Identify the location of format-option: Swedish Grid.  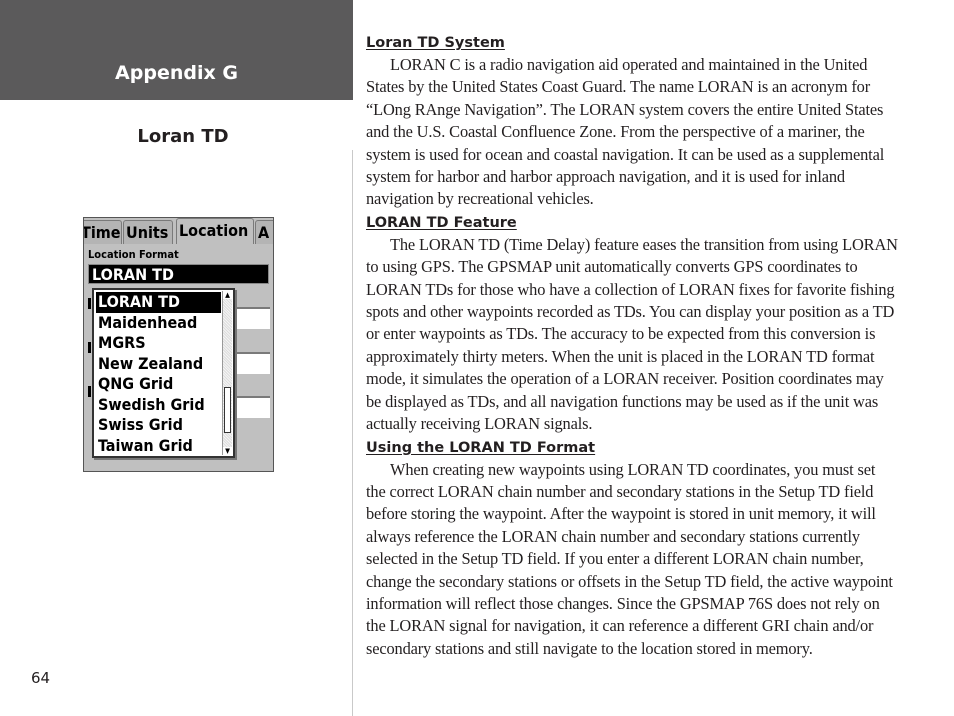
(158, 405).